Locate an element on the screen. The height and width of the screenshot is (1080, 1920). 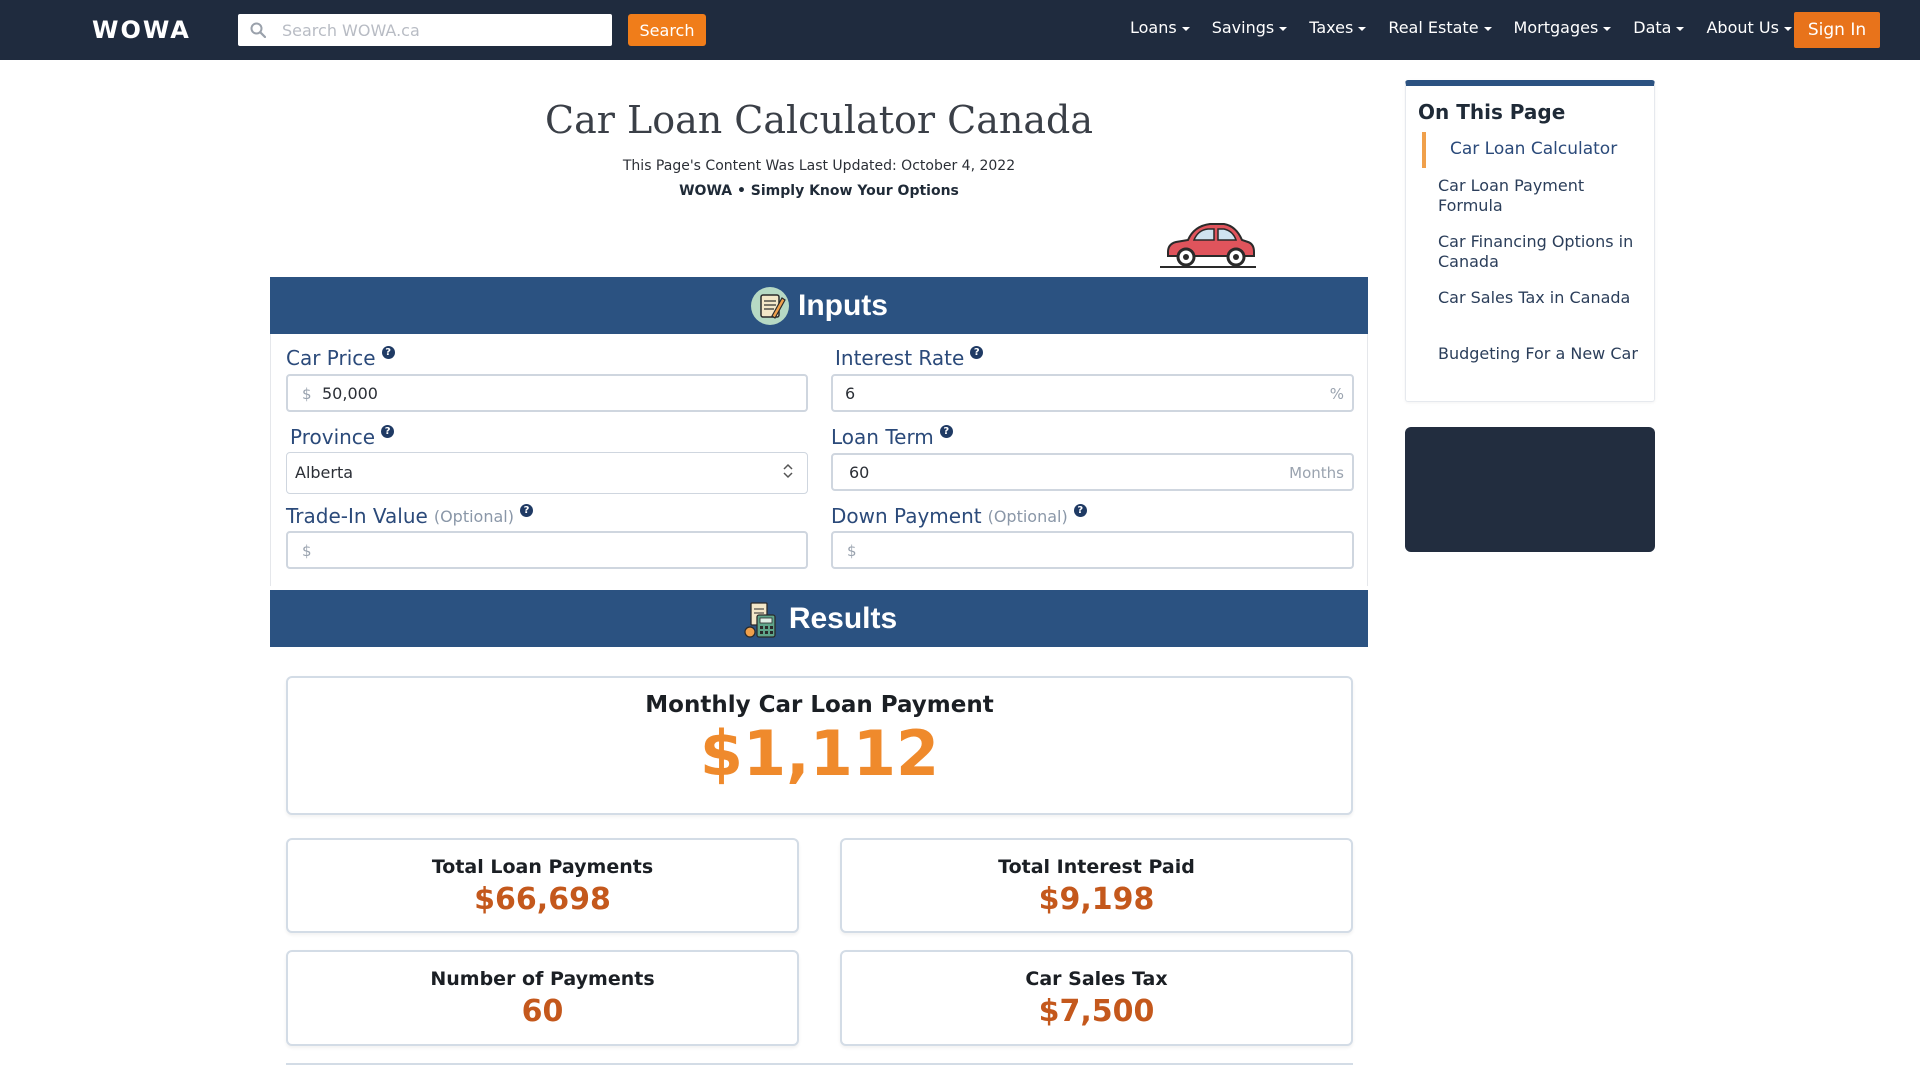
nav-mortgages: Mortgages is located at coordinates (1563, 27).